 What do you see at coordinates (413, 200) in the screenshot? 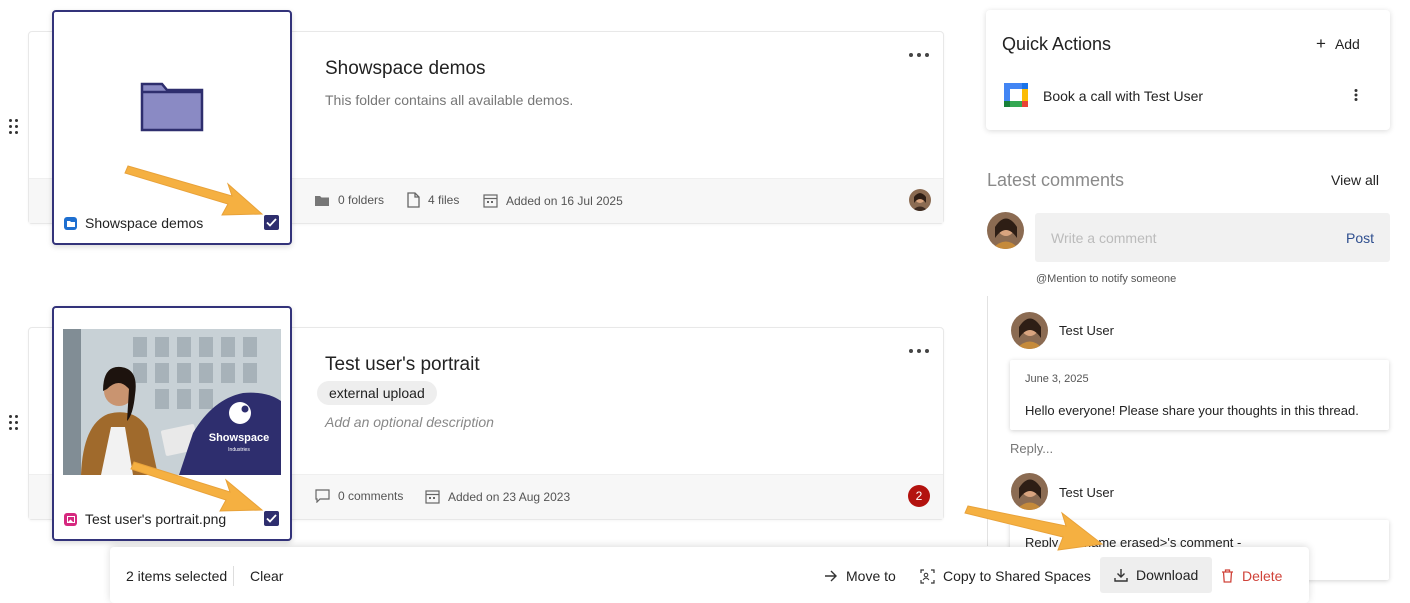
I see `file-icon` at bounding box center [413, 200].